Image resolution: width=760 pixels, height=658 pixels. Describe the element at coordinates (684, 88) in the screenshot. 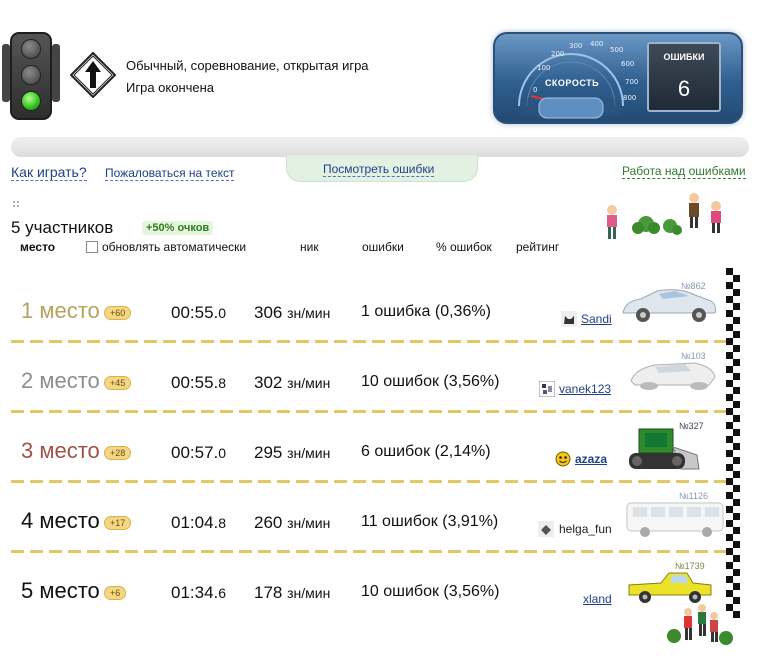

I see `errors-count: 6` at that location.